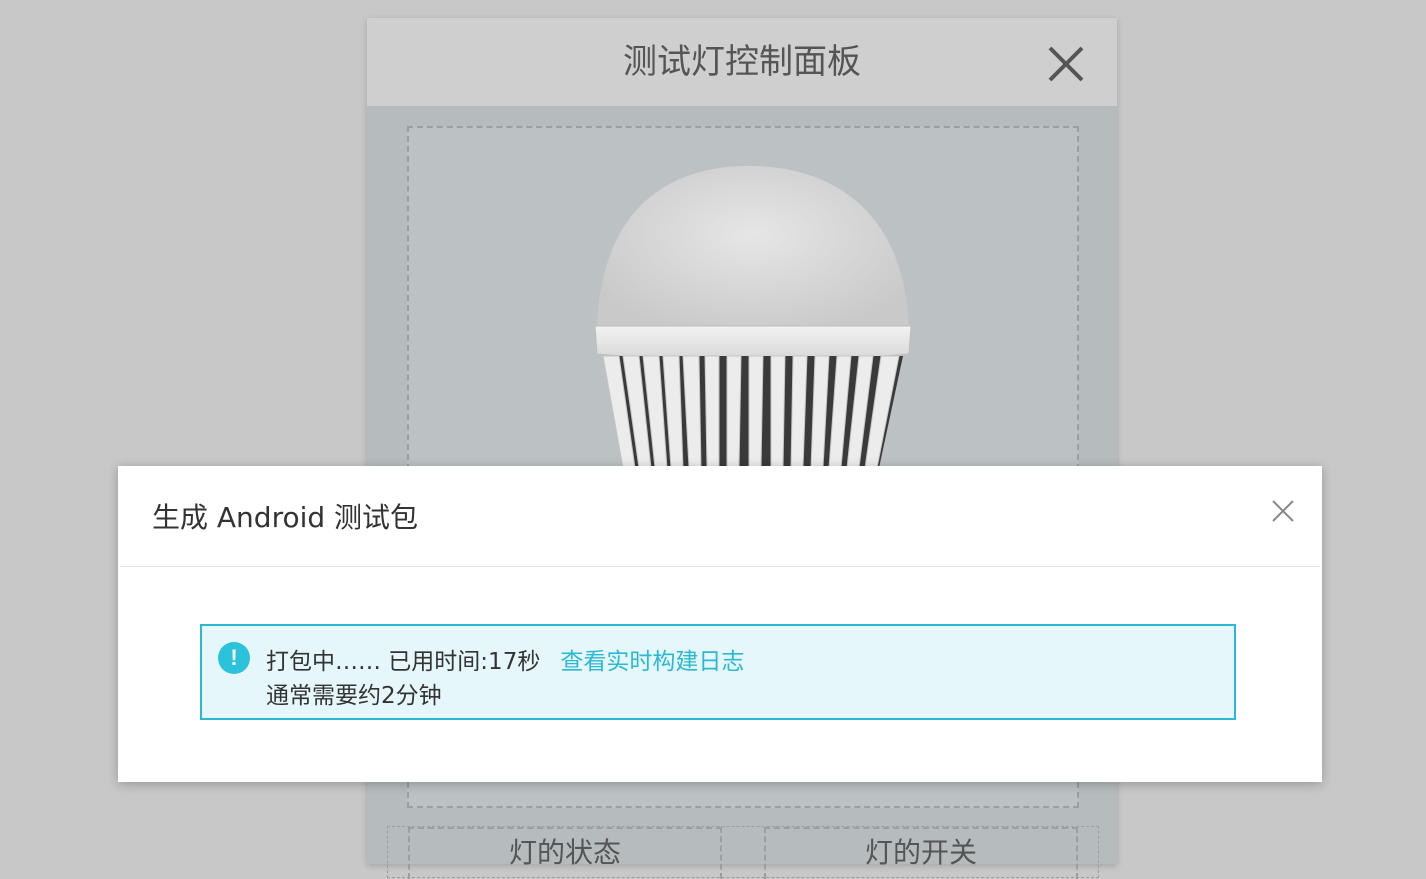  What do you see at coordinates (720, 566) in the screenshot?
I see `dialog-divider` at bounding box center [720, 566].